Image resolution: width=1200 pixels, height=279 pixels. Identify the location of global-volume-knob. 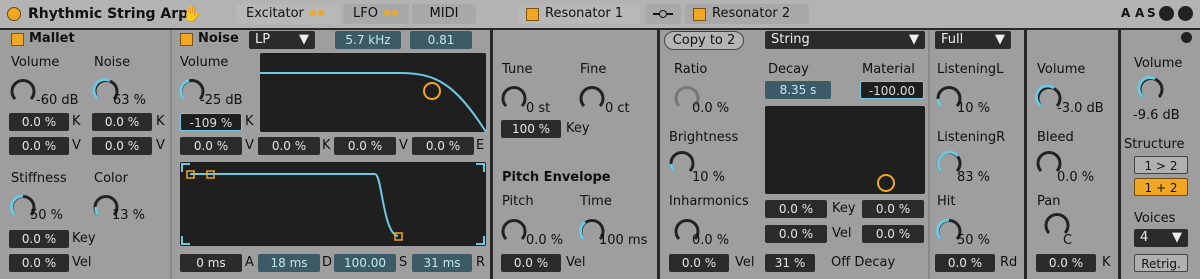
(1150, 88).